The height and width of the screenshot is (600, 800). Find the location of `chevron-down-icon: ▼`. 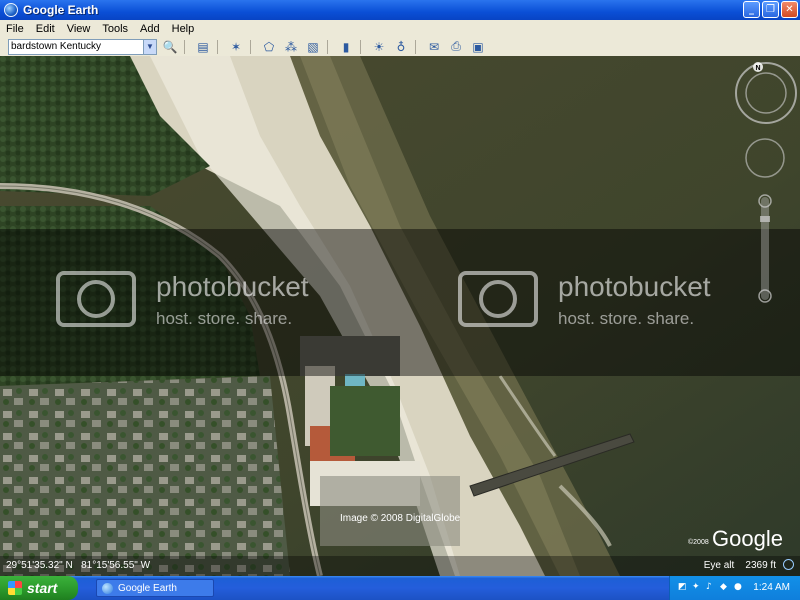

chevron-down-icon: ▼ is located at coordinates (149, 46).